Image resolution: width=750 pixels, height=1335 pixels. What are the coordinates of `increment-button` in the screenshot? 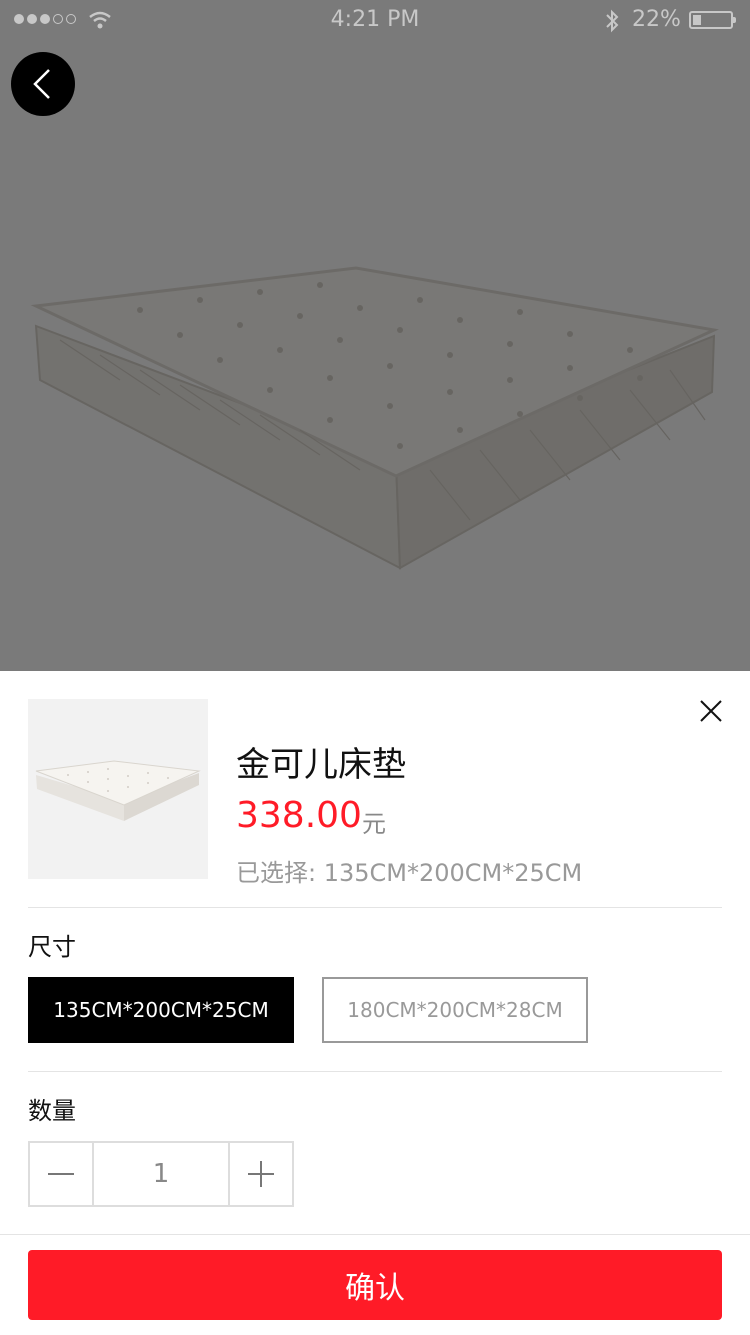 It's located at (260, 1174).